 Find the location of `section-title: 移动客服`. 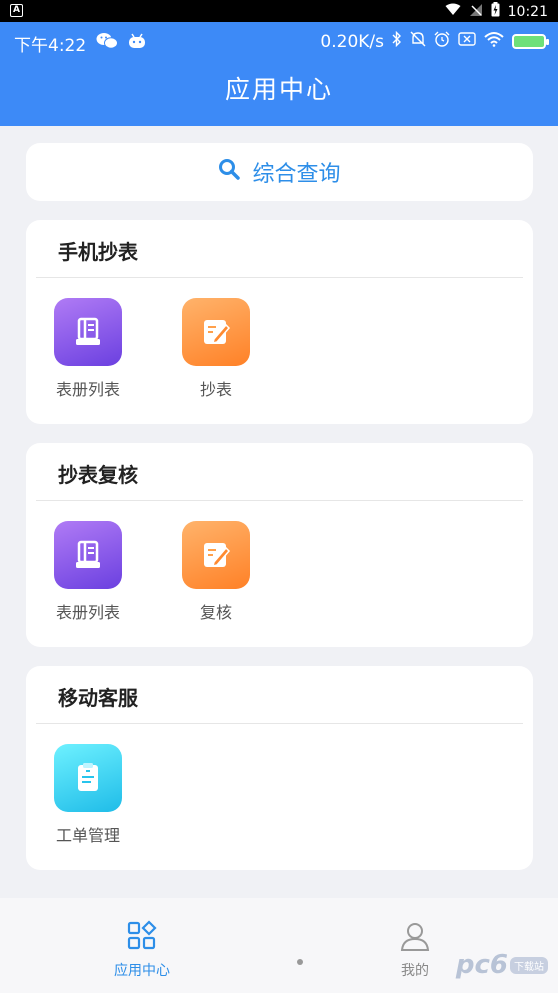

section-title: 移动客服 is located at coordinates (98, 698).